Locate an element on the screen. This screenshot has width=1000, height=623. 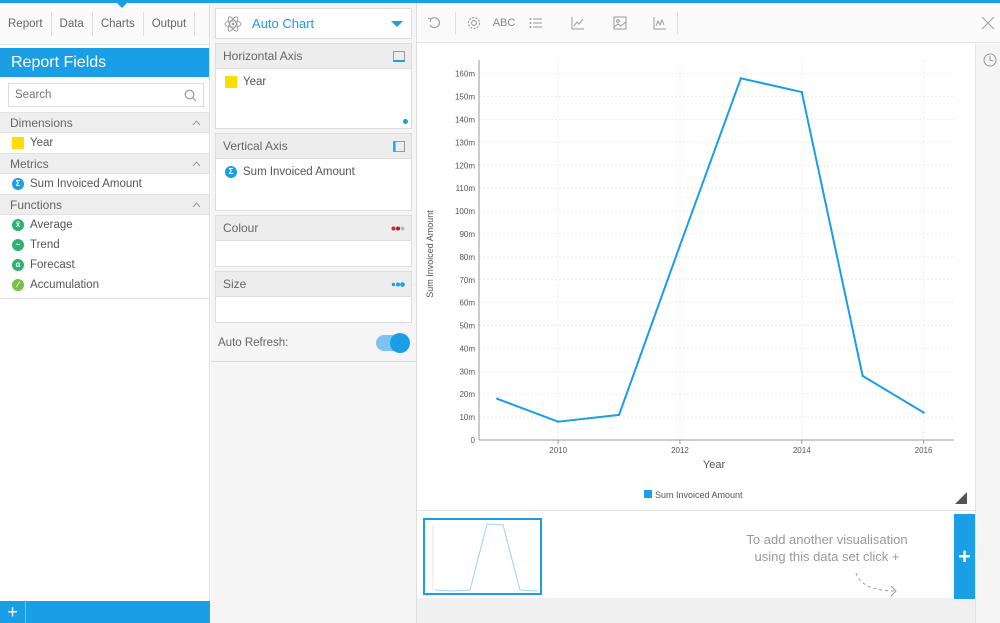
size-drop is located at coordinates (313, 310).